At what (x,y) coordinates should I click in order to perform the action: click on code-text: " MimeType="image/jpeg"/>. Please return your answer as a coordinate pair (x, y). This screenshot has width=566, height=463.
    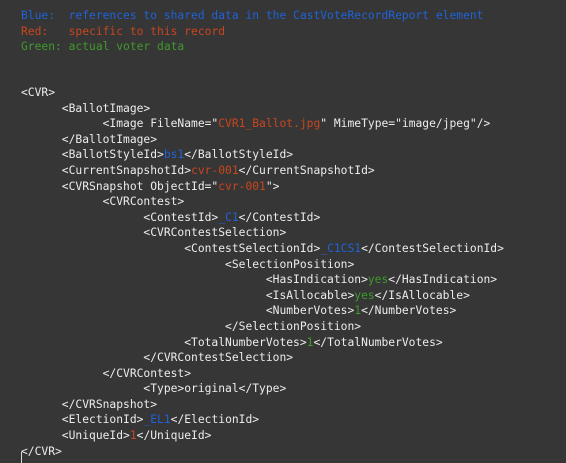
    Looking at the image, I should click on (405, 124).